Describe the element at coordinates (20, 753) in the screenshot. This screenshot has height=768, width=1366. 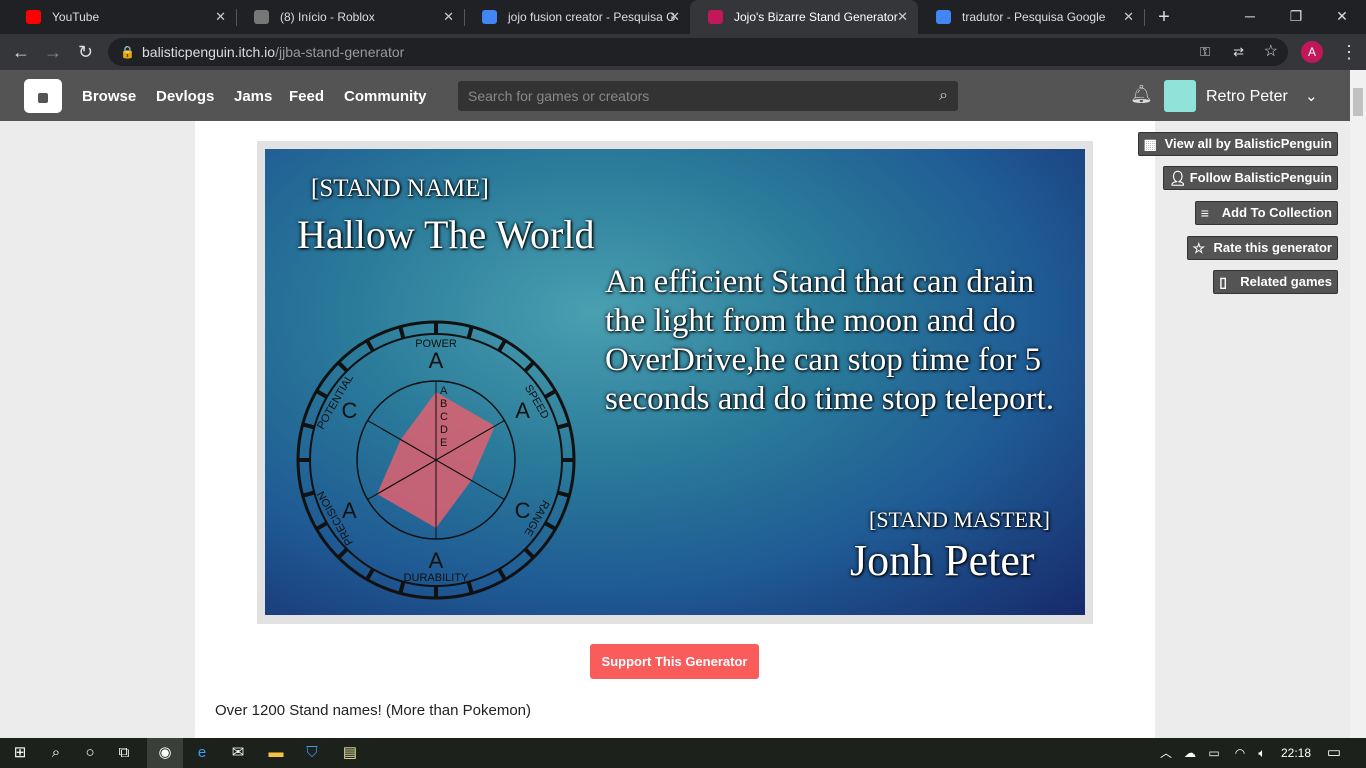
I see `windows-start-icon: ⊞` at that location.